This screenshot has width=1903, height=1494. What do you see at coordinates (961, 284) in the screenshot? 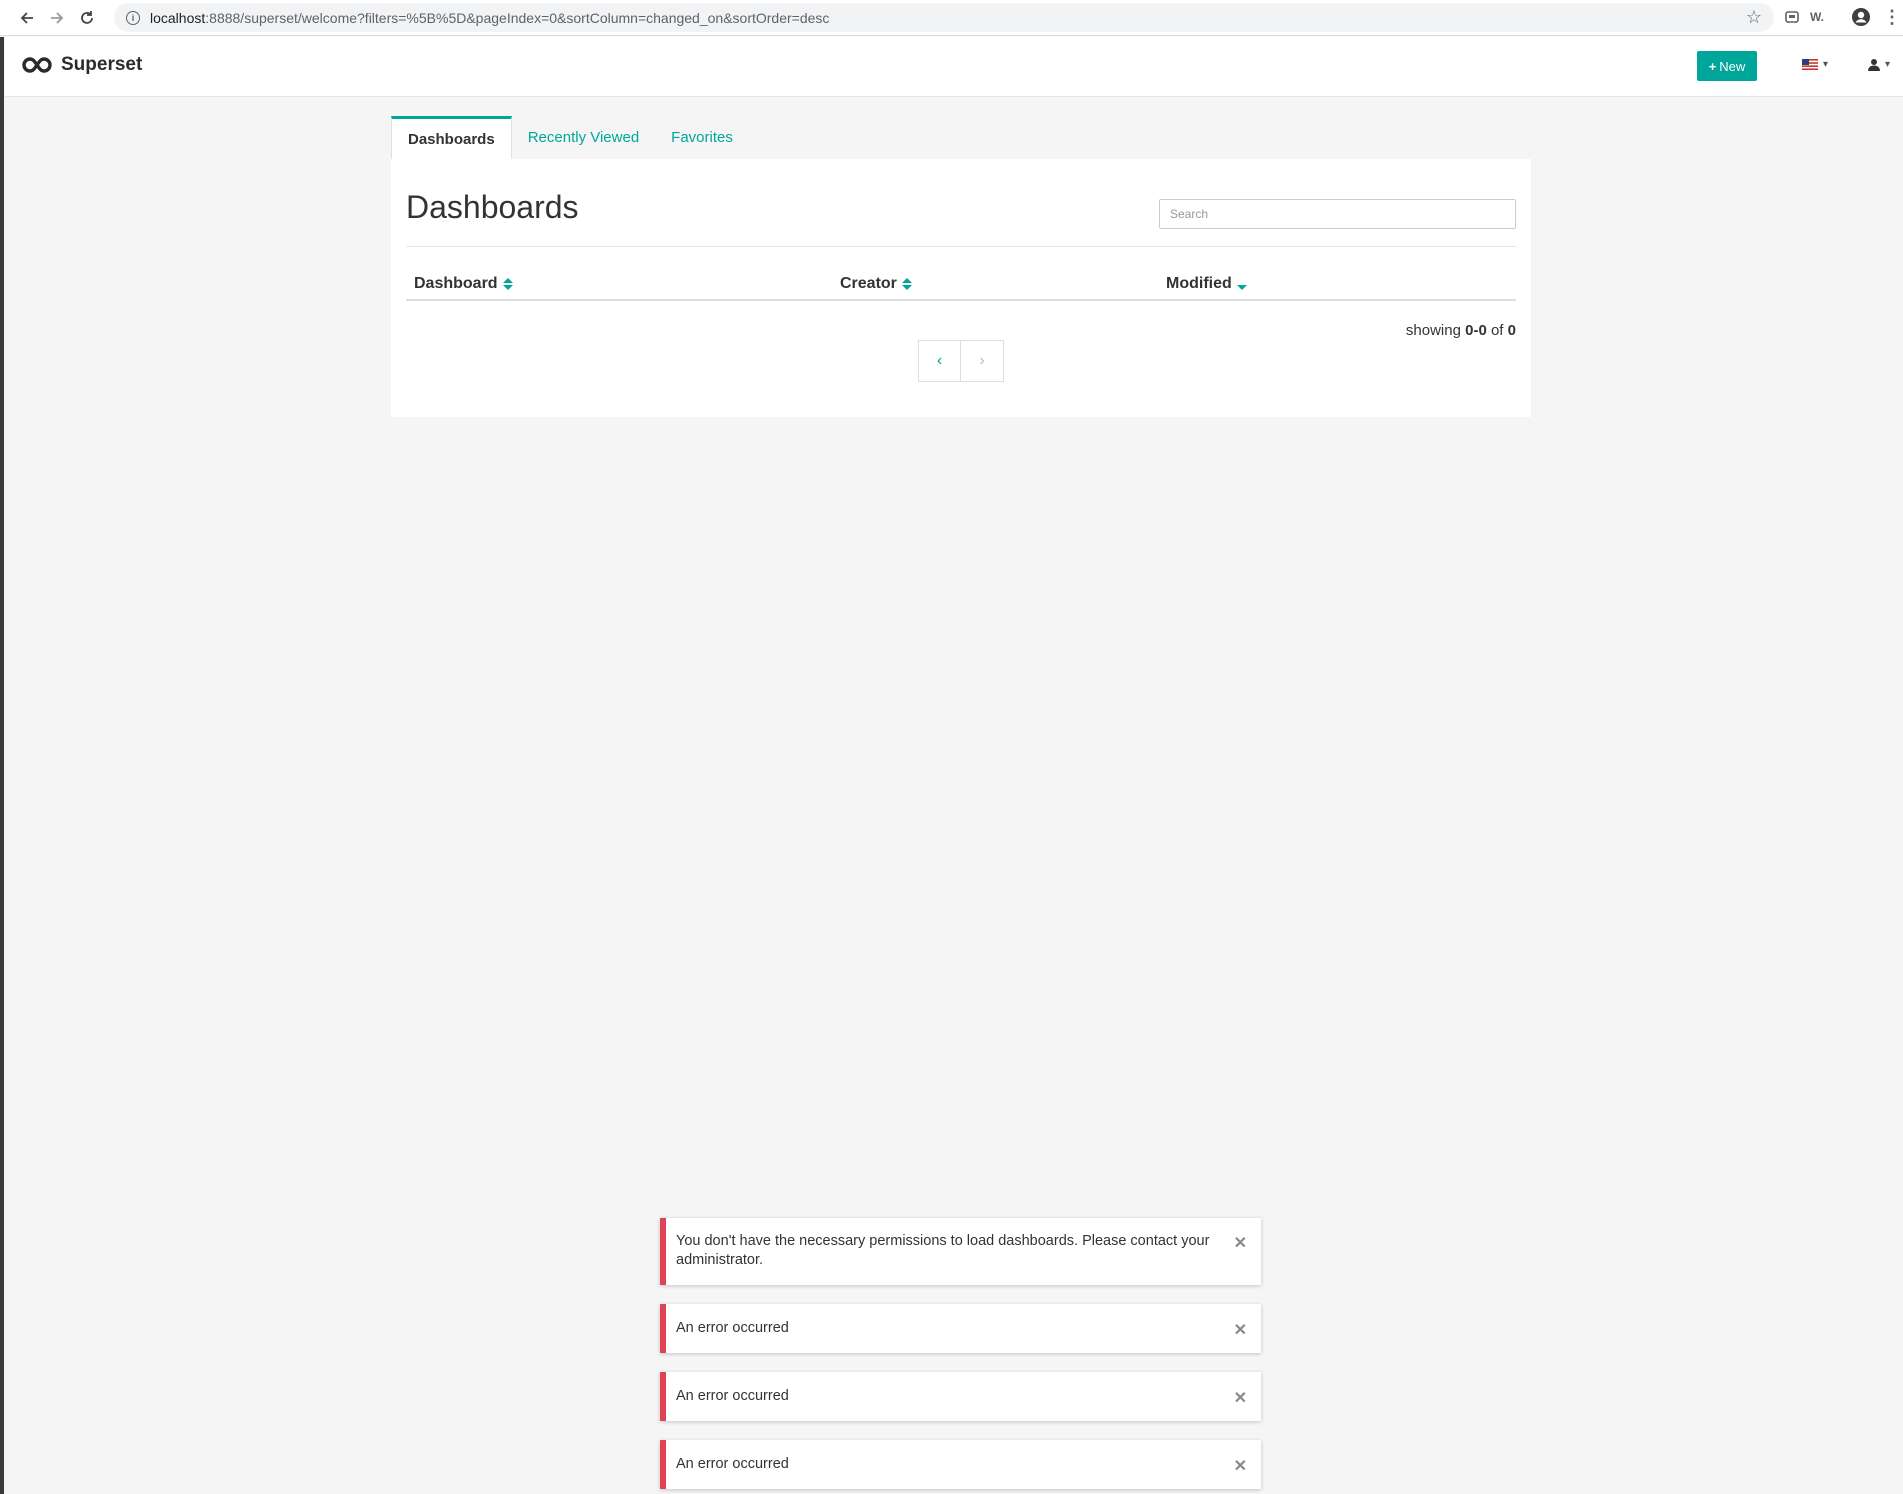
I see `table-header: Dashboard Creator Modified` at bounding box center [961, 284].